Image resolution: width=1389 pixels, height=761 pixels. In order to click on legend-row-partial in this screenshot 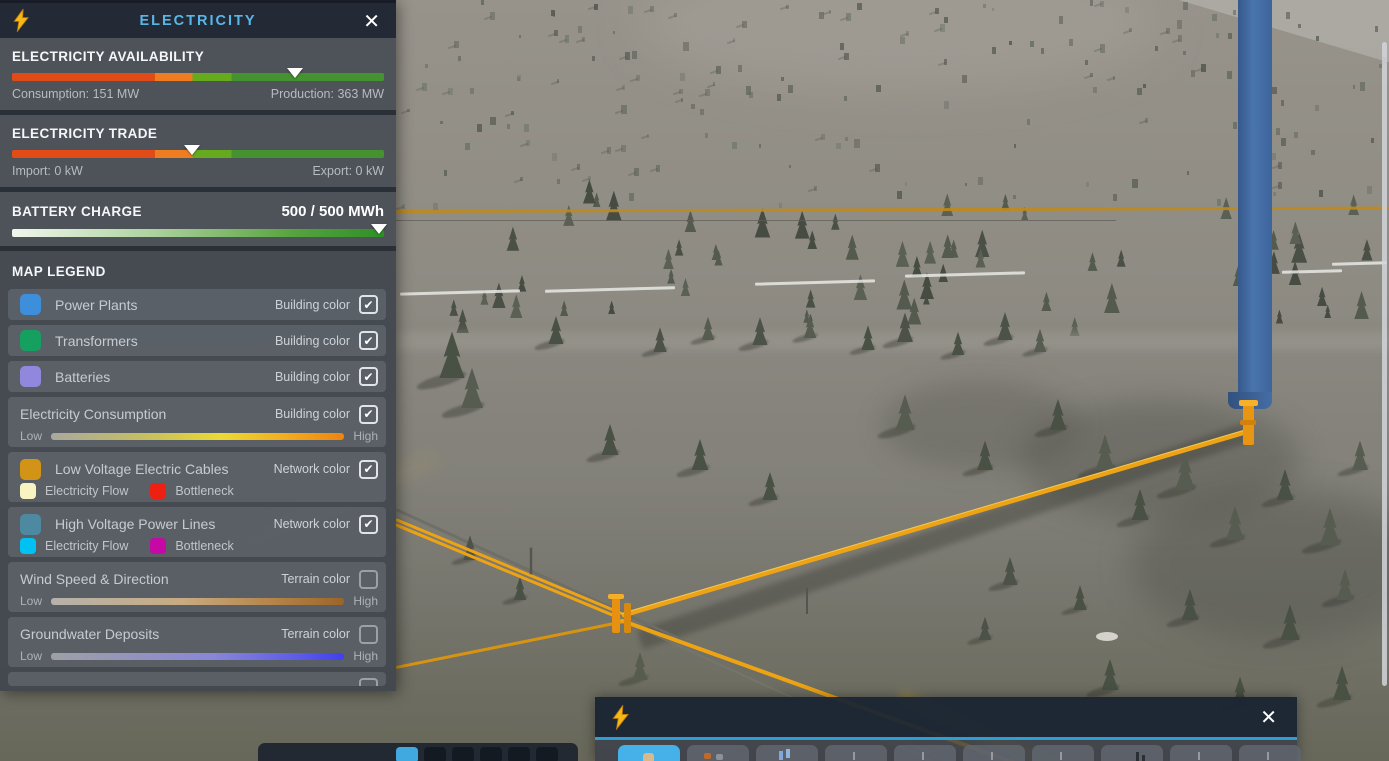, I will do `click(197, 679)`.